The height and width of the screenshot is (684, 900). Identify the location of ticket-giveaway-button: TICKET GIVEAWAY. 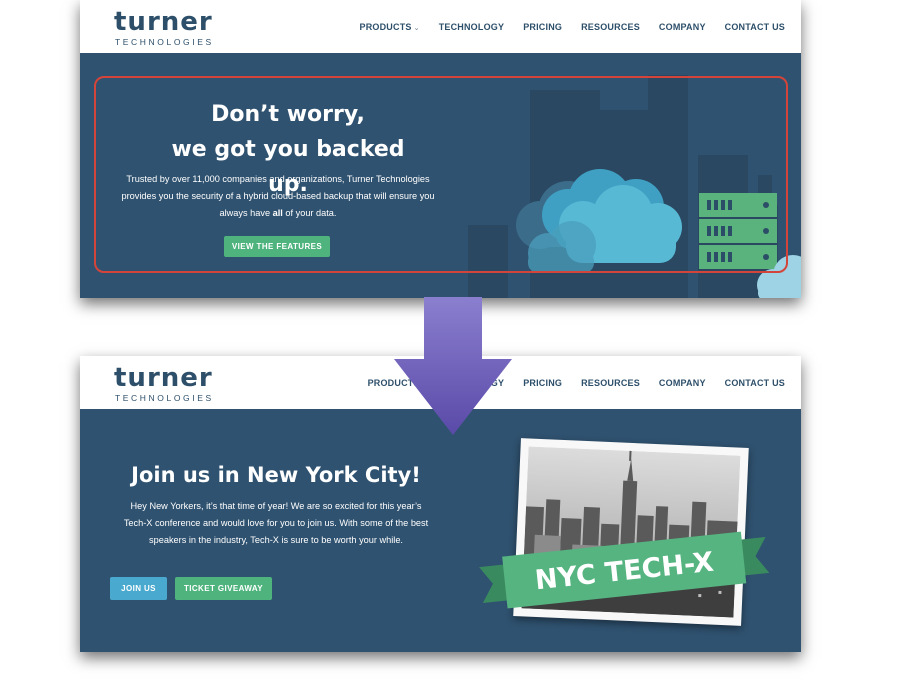
(223, 588).